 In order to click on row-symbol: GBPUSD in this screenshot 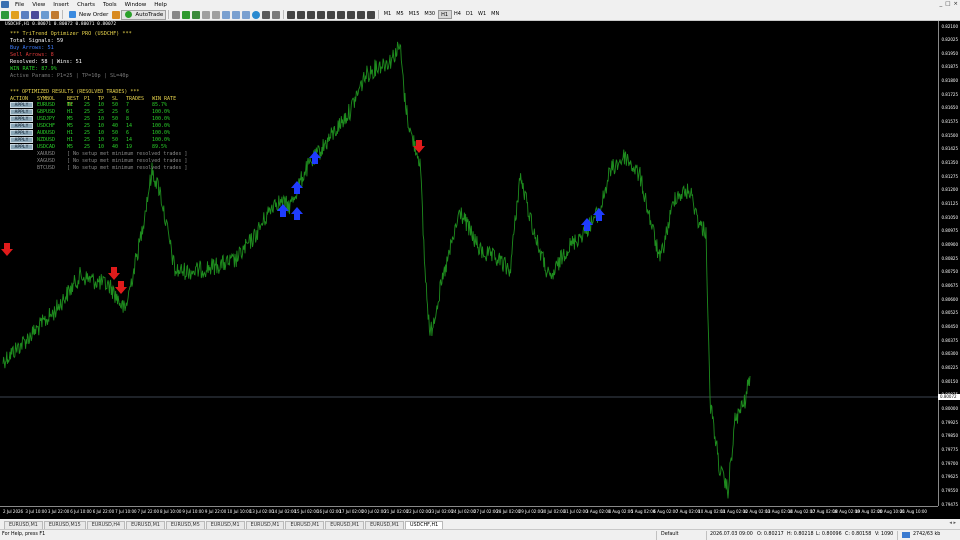, I will do `click(46, 112)`.